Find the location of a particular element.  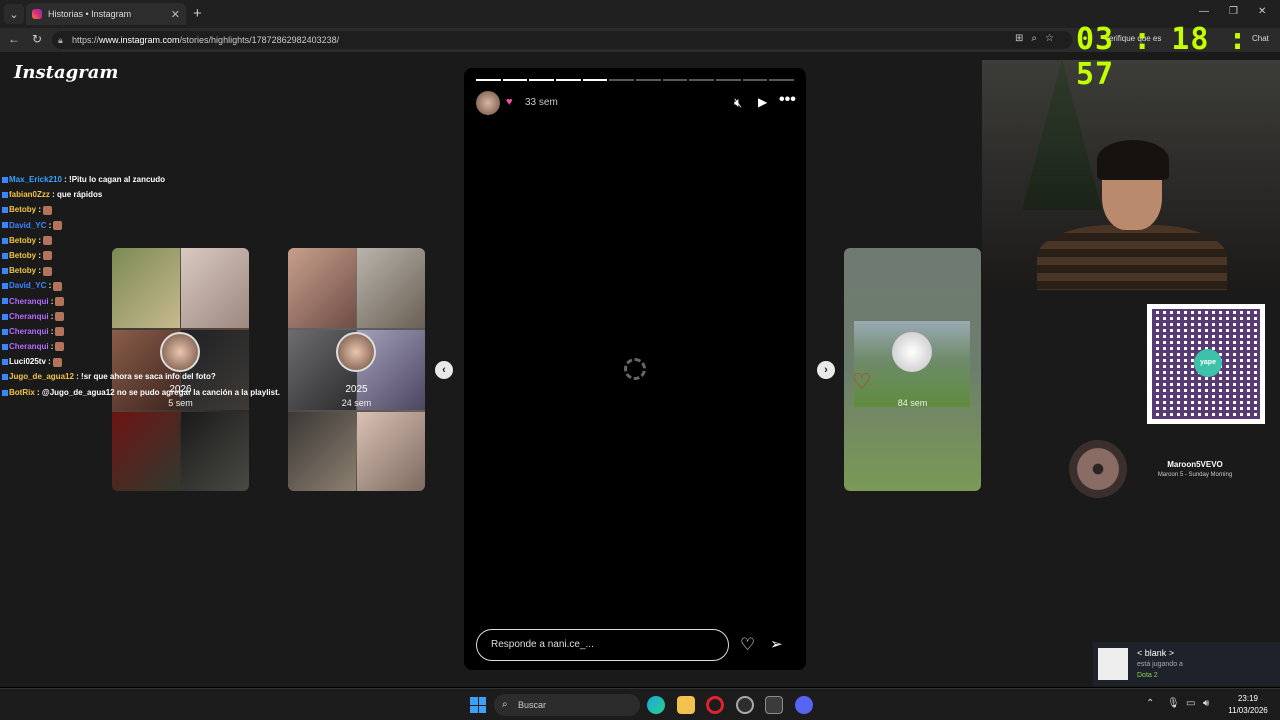

taskbar-clock: 23:19 11/03/2026 is located at coordinates (1248, 705).